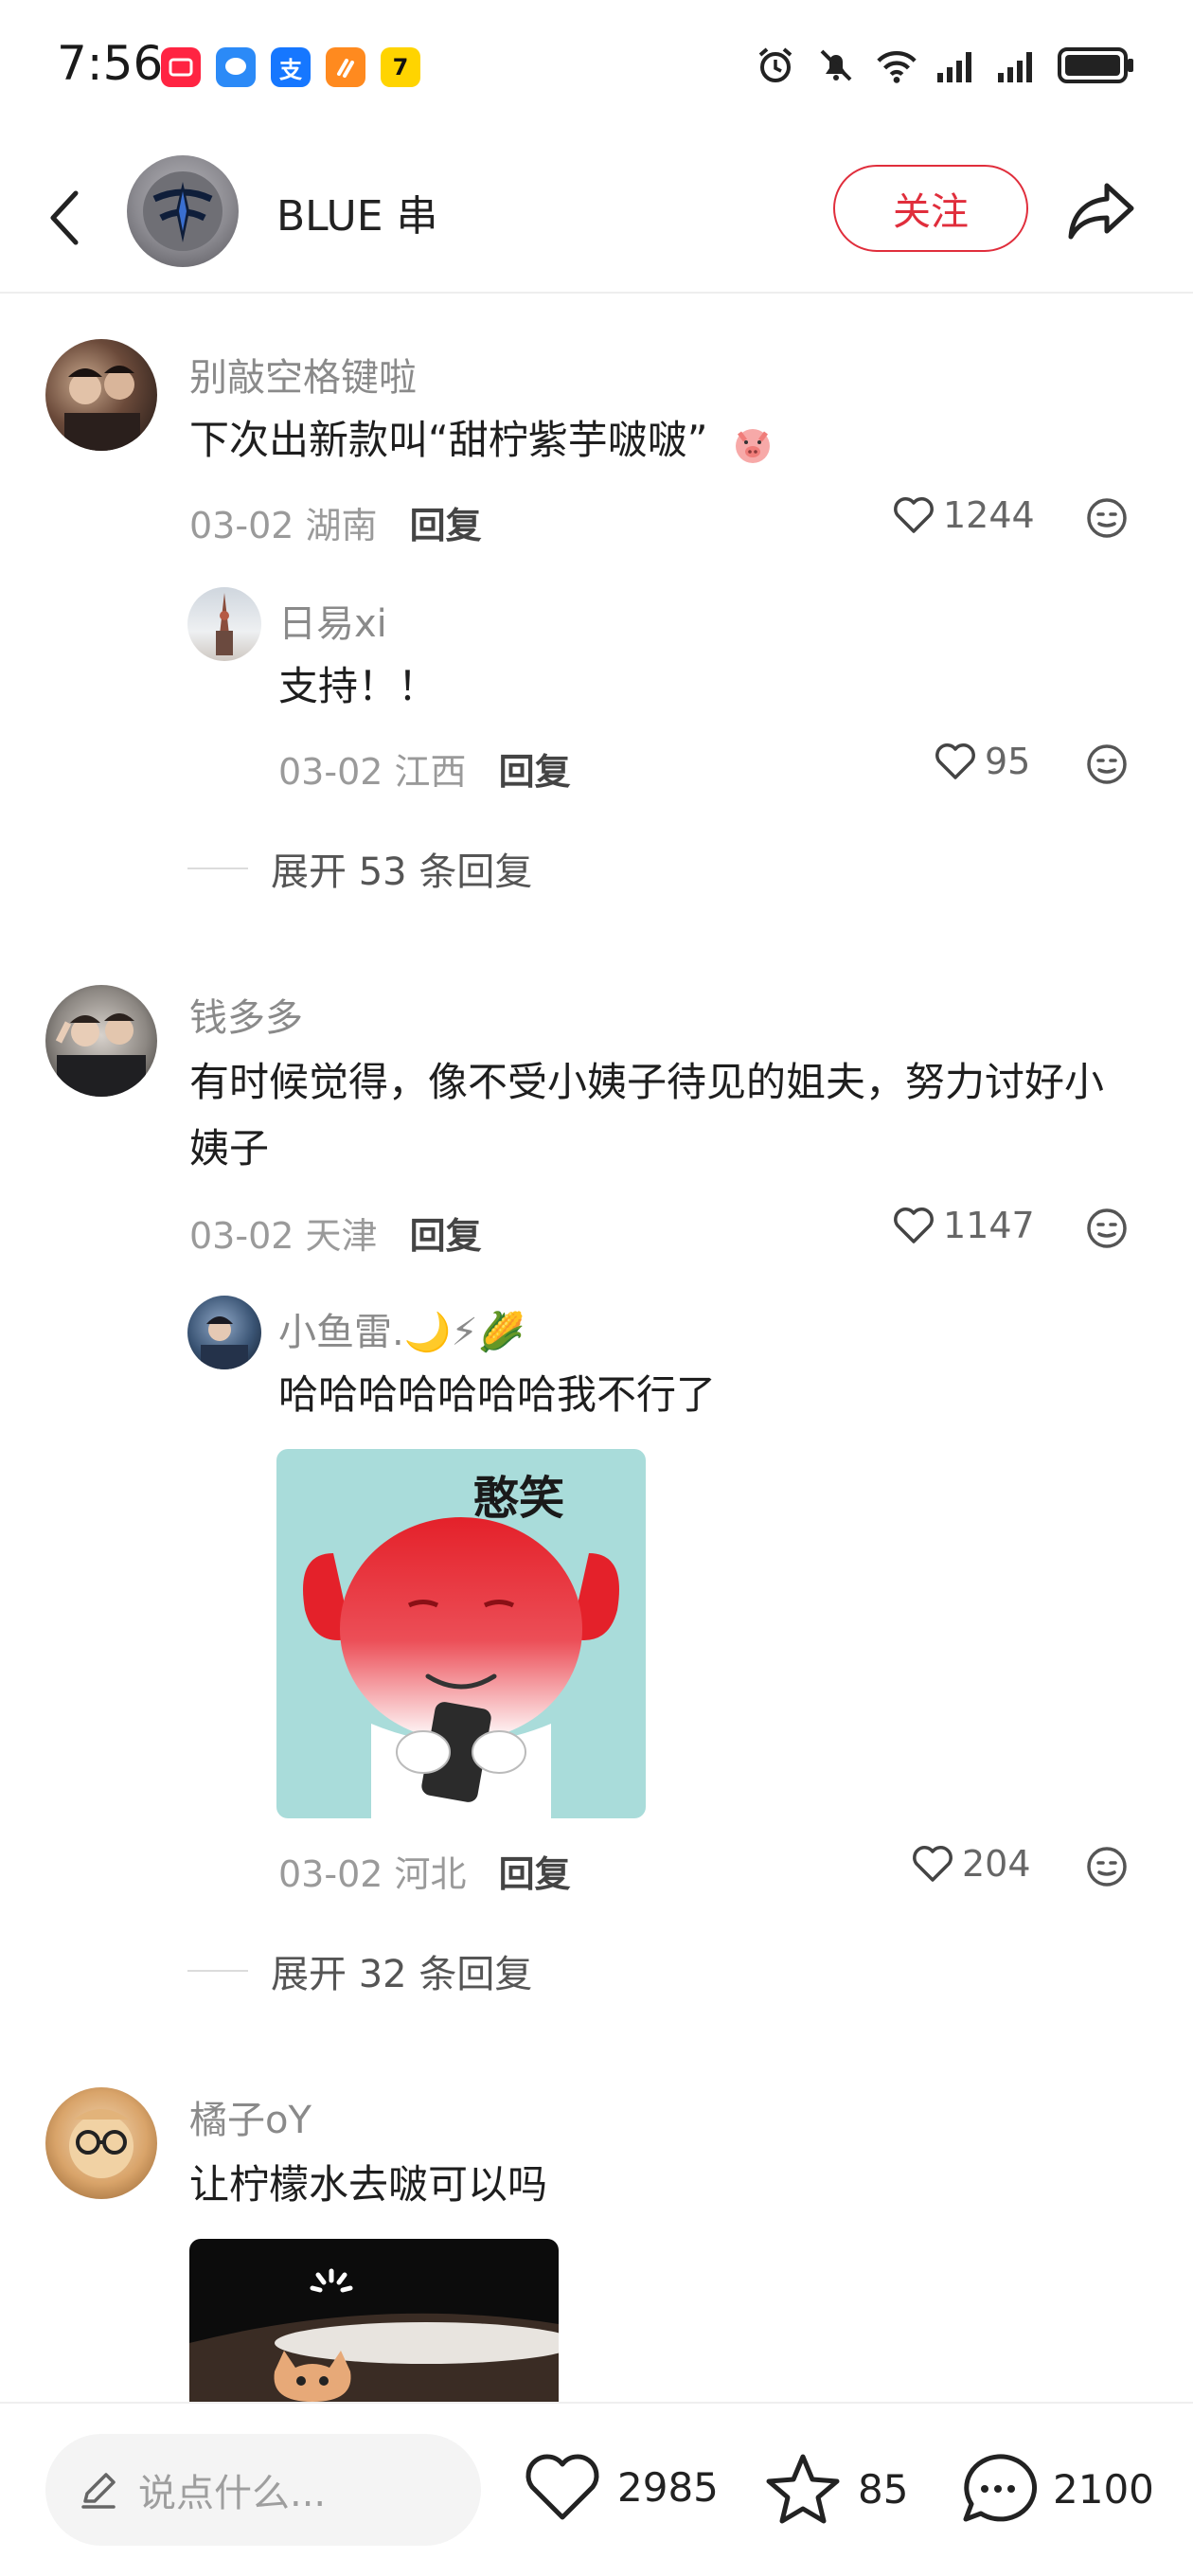  I want to click on expand-replies-button: 展开 32 条回复, so click(359, 1970).